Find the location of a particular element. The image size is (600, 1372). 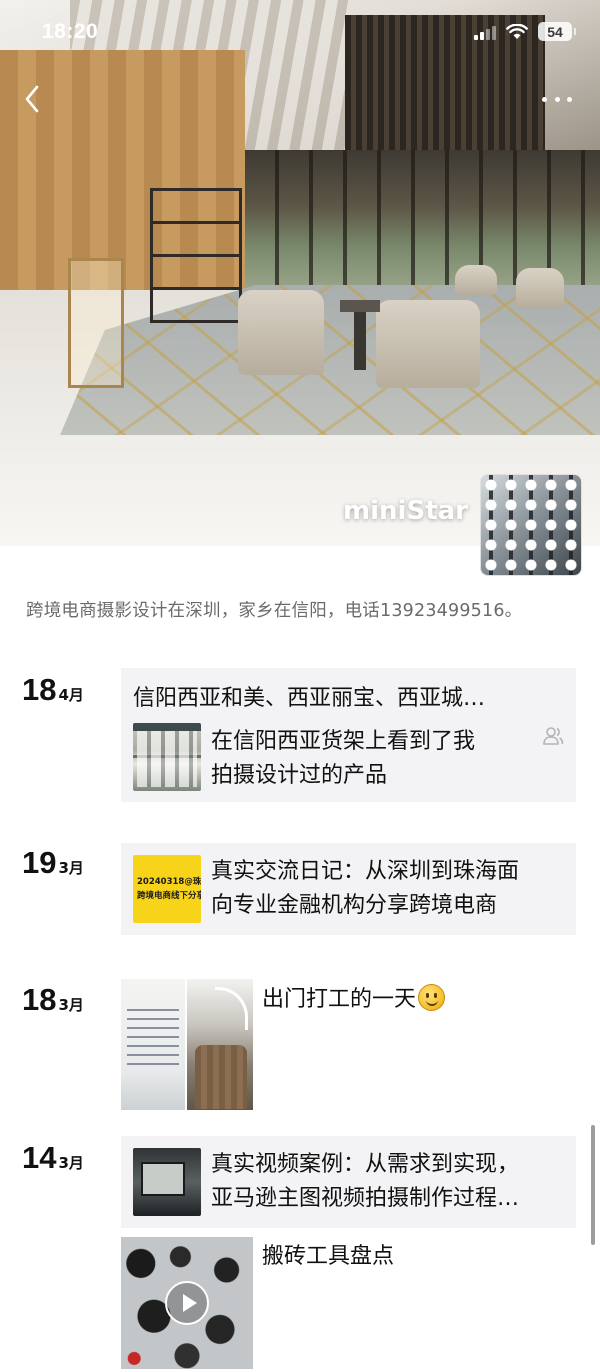

feed-date: 14 3月 is located at coordinates (53, 1158).